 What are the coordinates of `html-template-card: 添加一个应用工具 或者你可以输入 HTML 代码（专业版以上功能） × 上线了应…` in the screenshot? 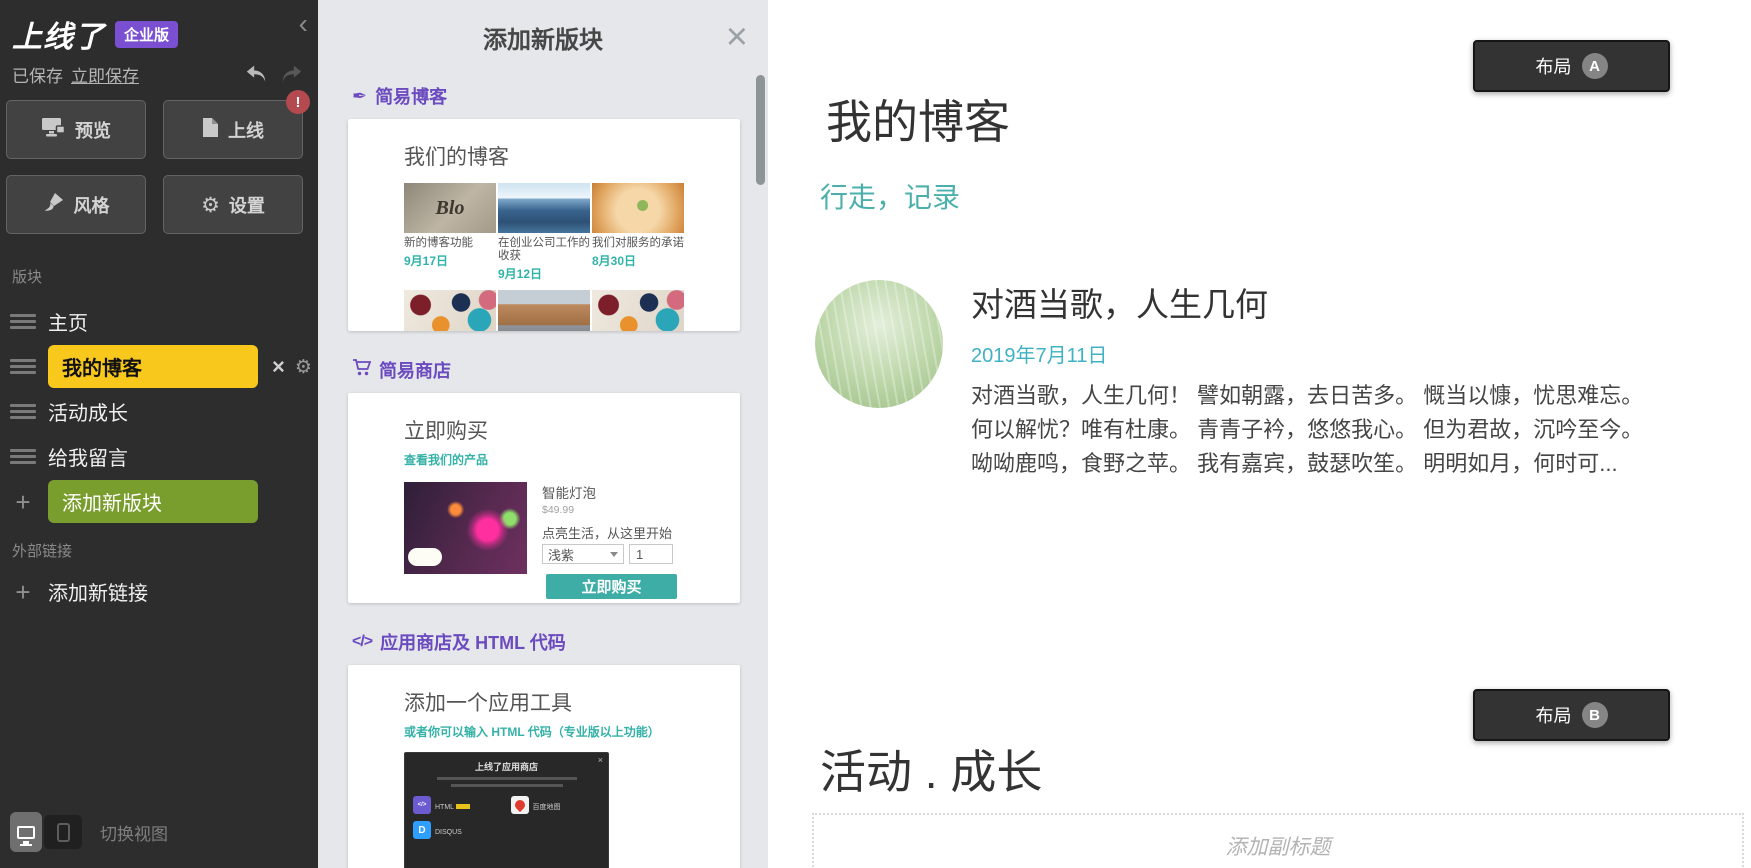 It's located at (544, 766).